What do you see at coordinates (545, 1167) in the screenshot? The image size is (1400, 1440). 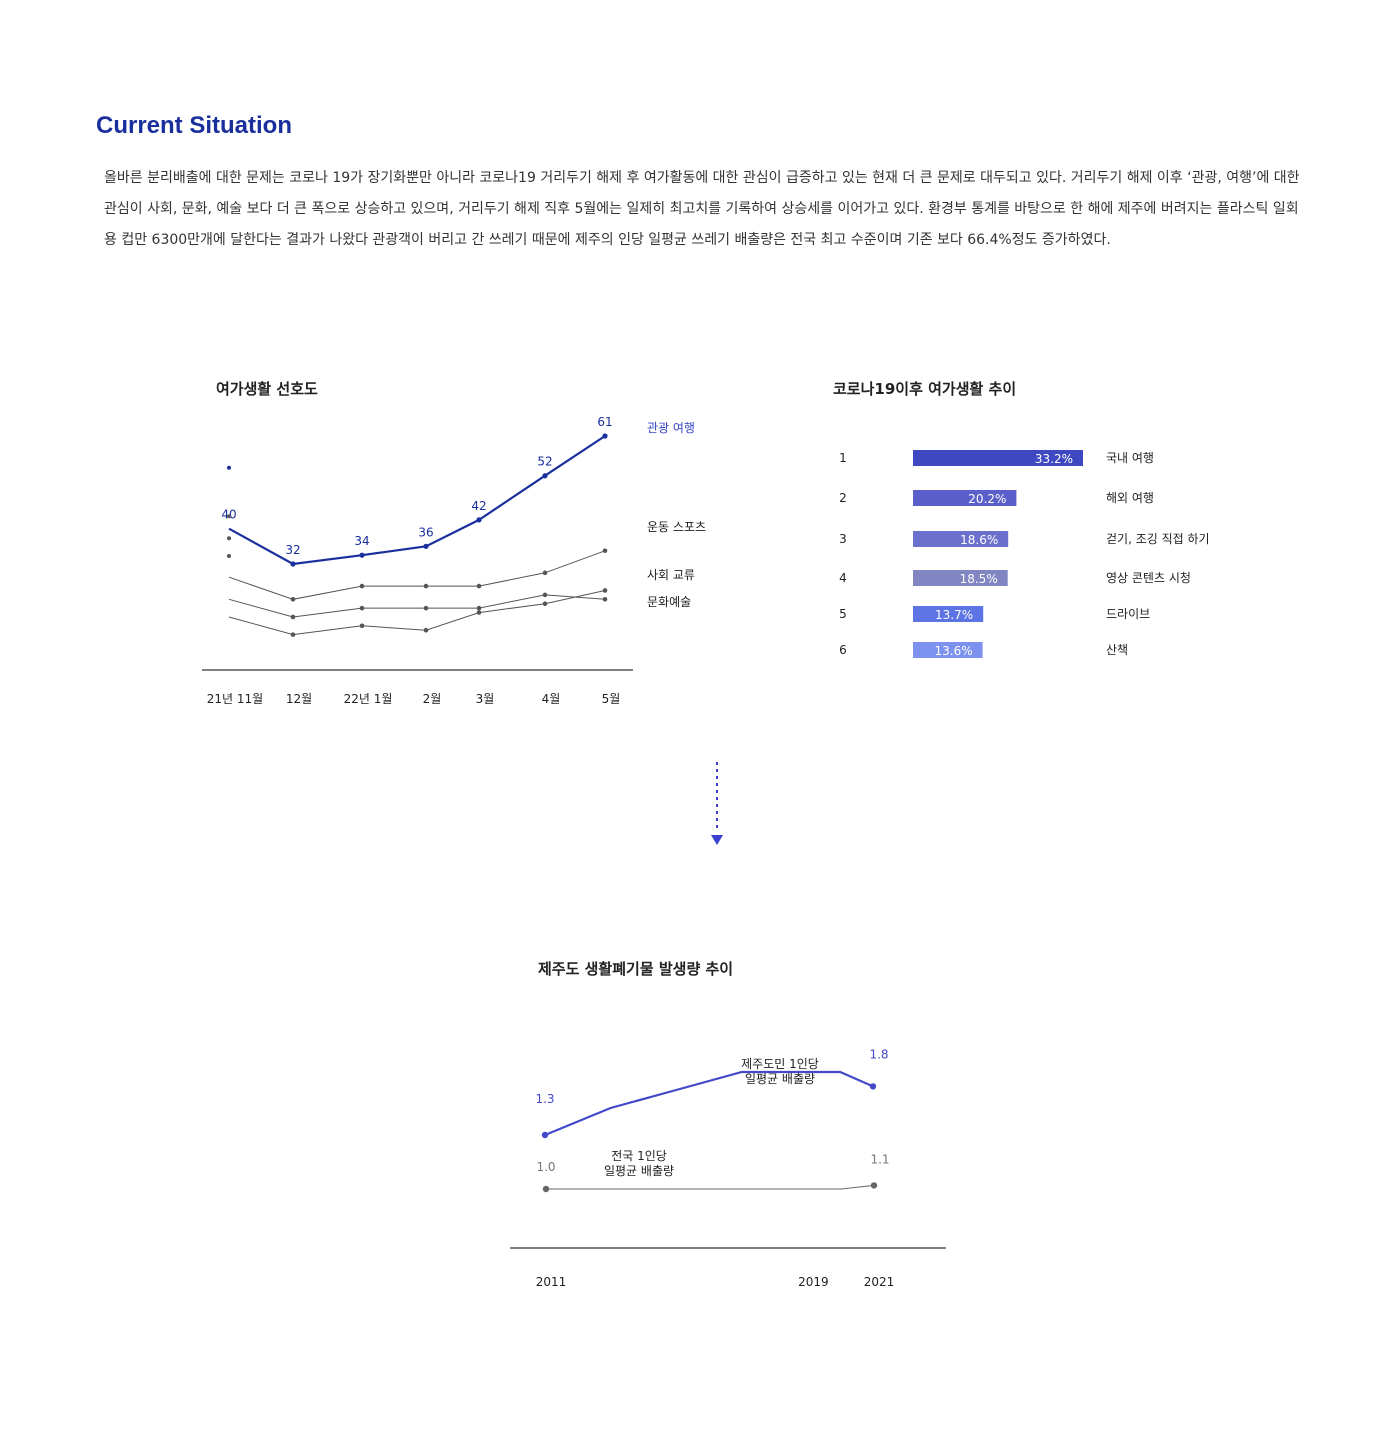 I see `data-label: 1.0` at bounding box center [545, 1167].